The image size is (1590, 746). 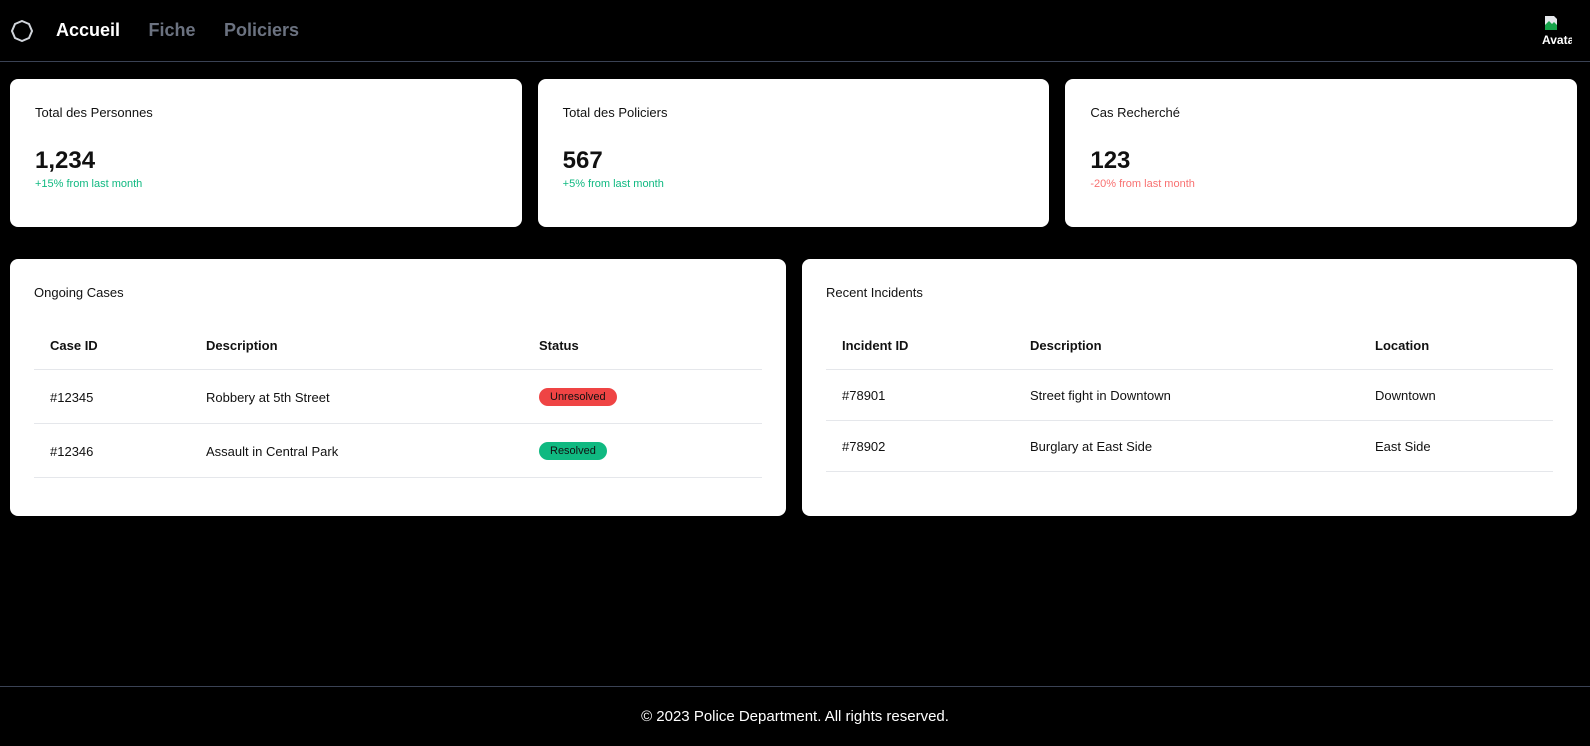 I want to click on stat-value: 567, so click(x=582, y=160).